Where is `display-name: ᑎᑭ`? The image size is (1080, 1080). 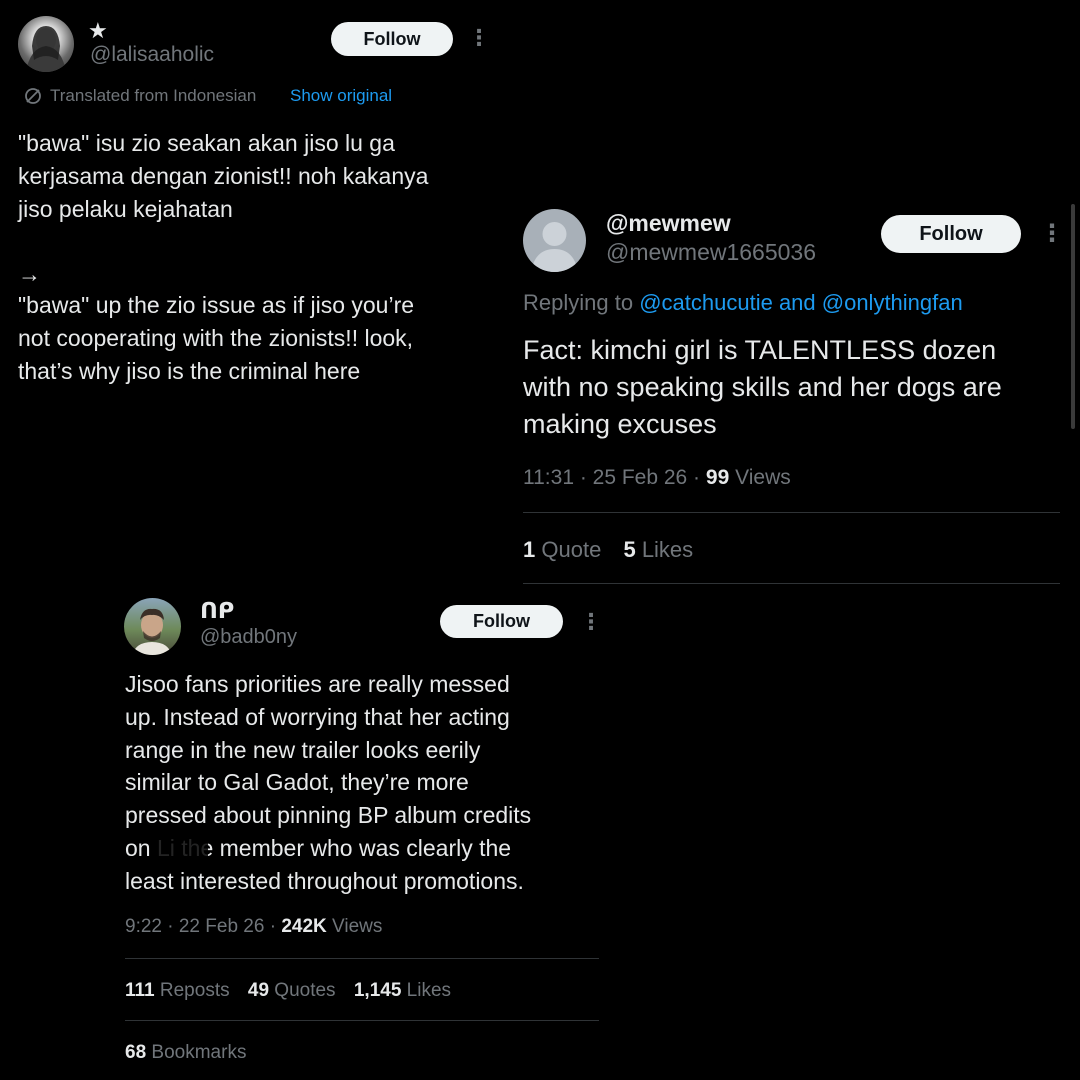 display-name: ᑎᑭ is located at coordinates (217, 610).